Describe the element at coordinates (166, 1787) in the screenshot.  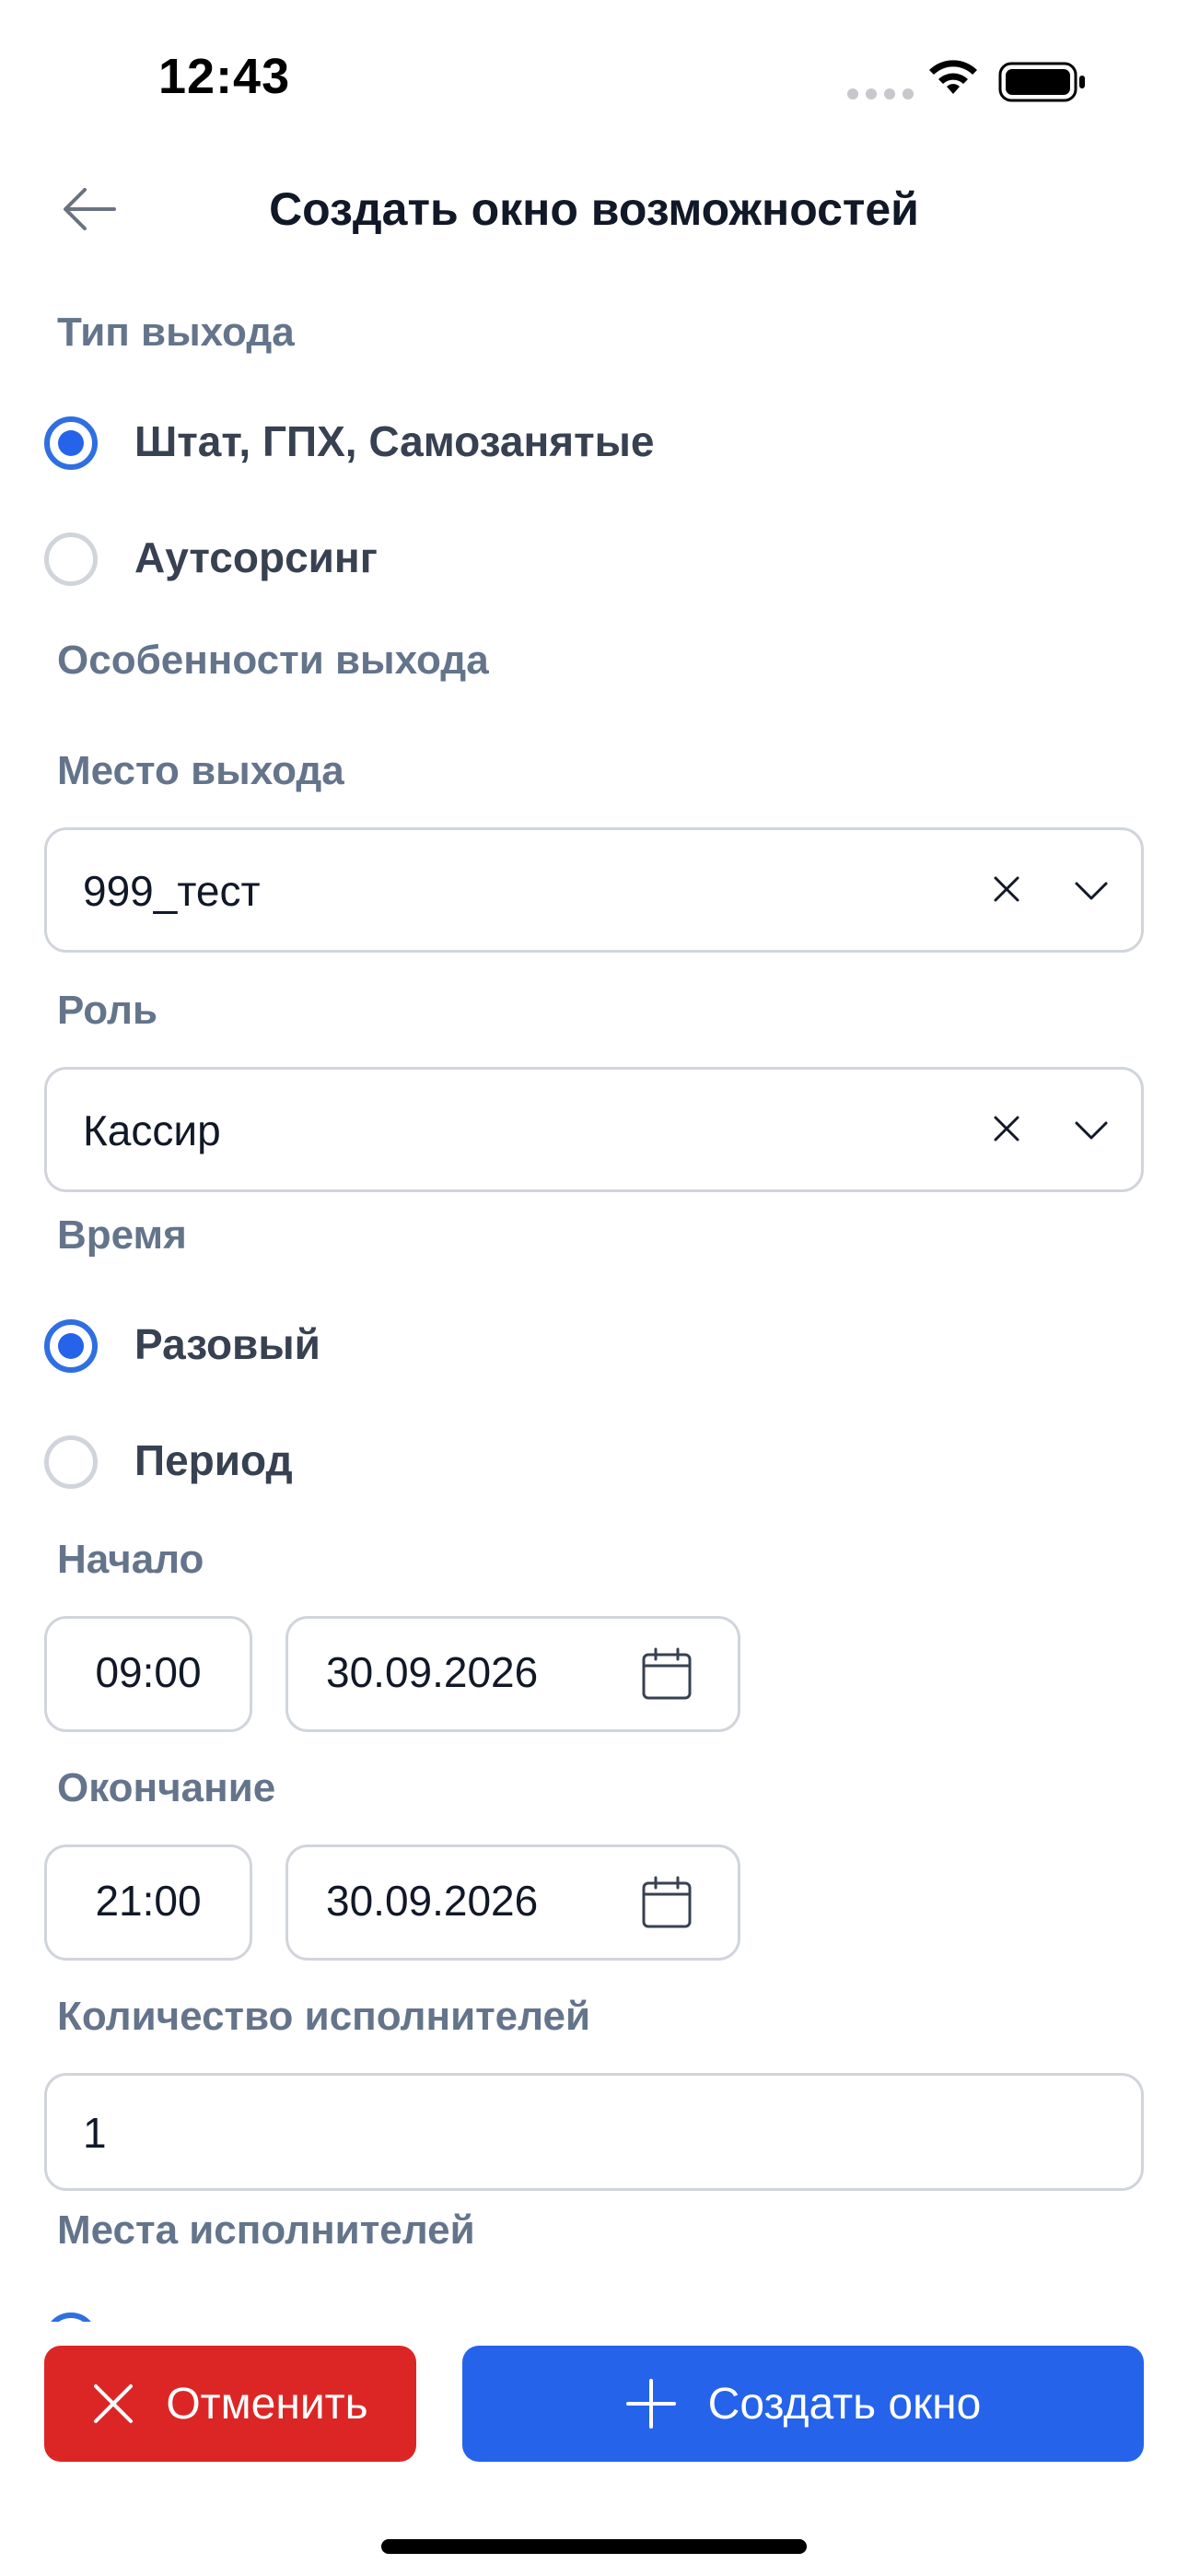
I see `end-label: Окончание` at that location.